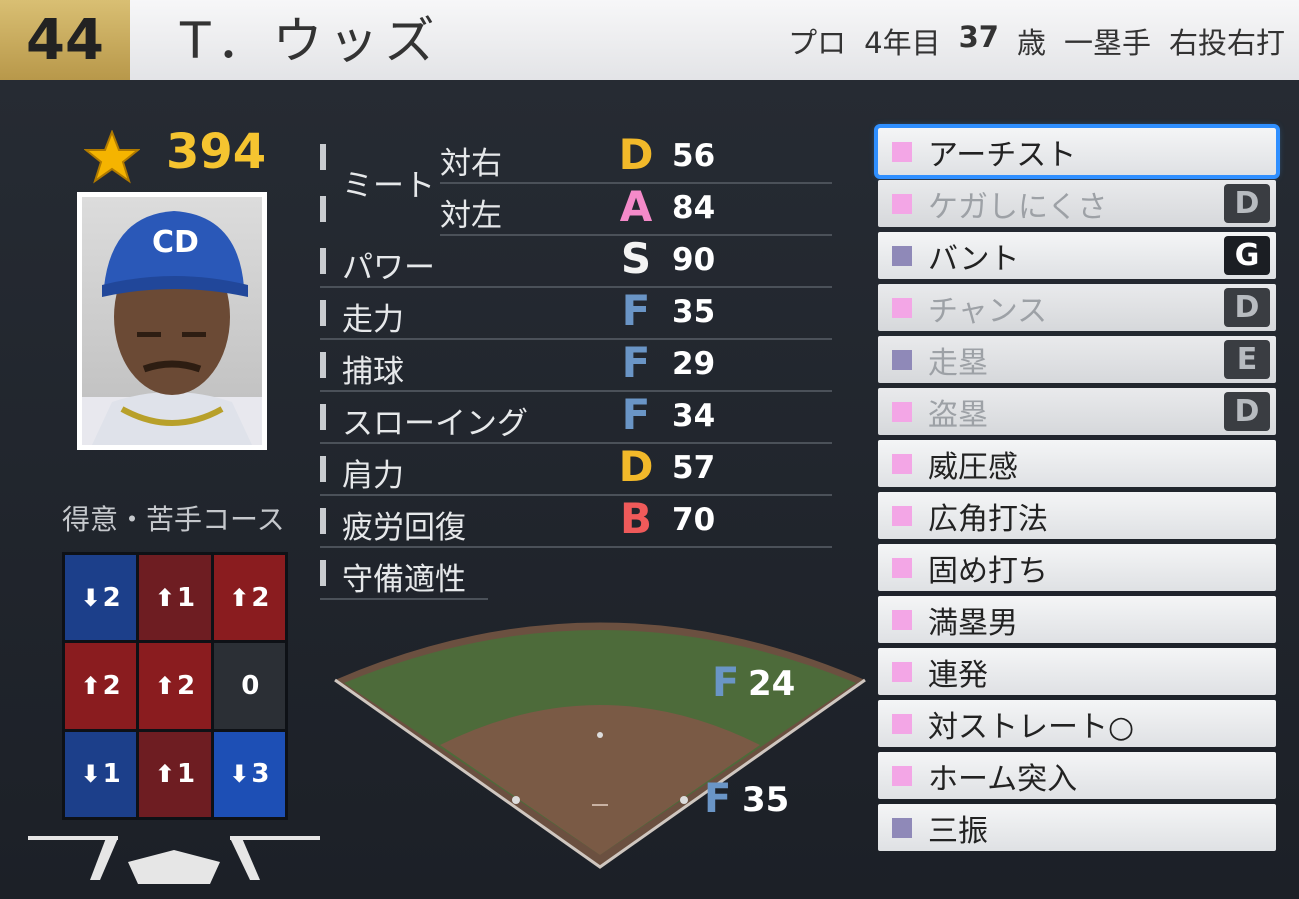 The width and height of the screenshot is (1299, 899). What do you see at coordinates (1027, 41) in the screenshot?
I see `player-info: プロ 4年目 37 歳 一塁手 右投右打` at bounding box center [1027, 41].